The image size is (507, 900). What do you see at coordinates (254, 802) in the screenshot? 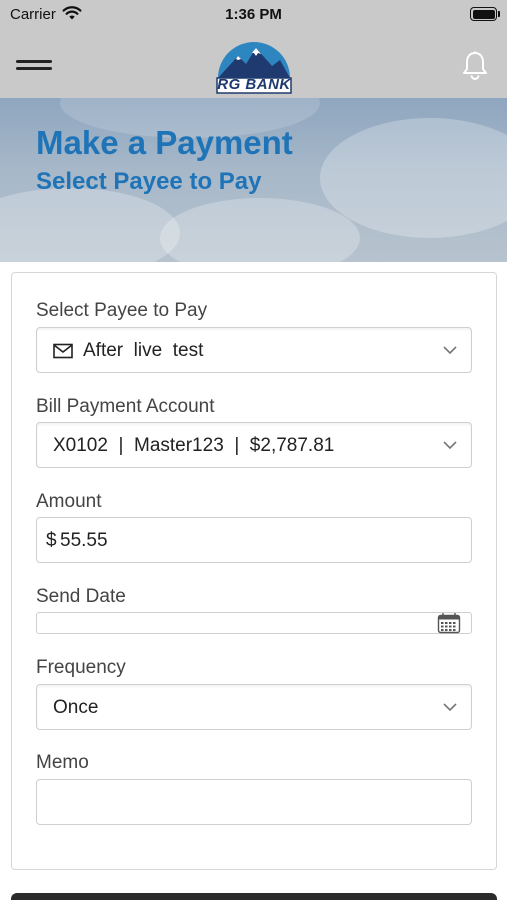
I see `memo-input` at bounding box center [254, 802].